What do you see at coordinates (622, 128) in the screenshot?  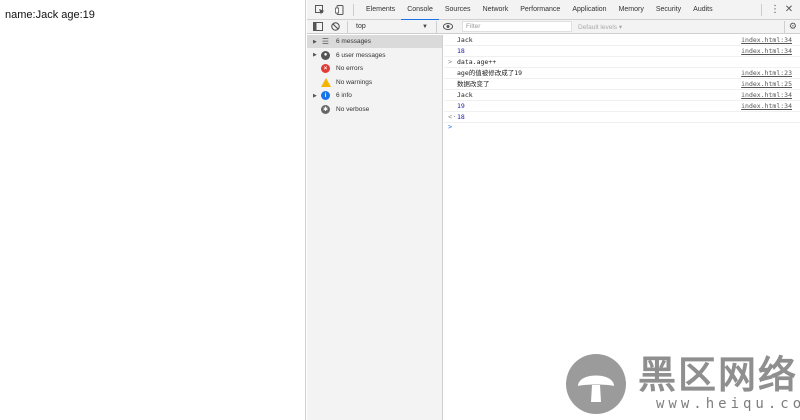 I see `console-prompt: >` at bounding box center [622, 128].